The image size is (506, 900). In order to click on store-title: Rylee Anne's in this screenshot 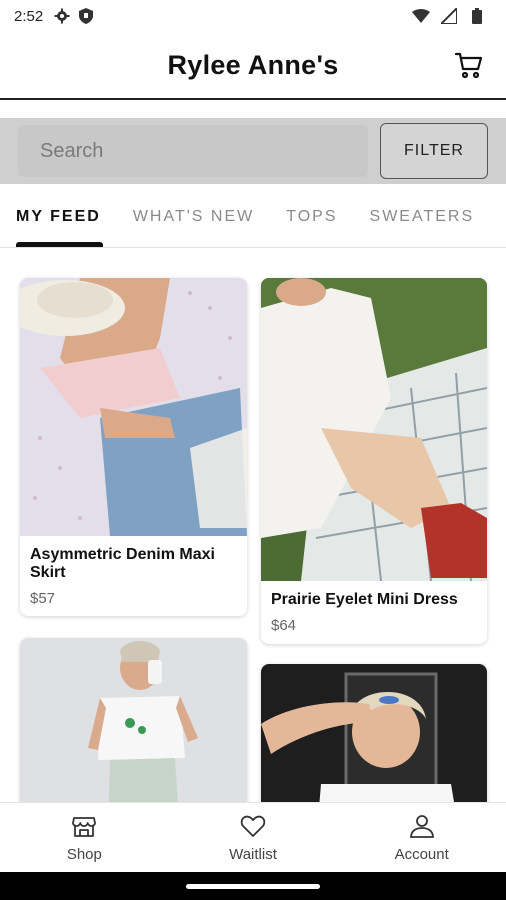, I will do `click(253, 64)`.